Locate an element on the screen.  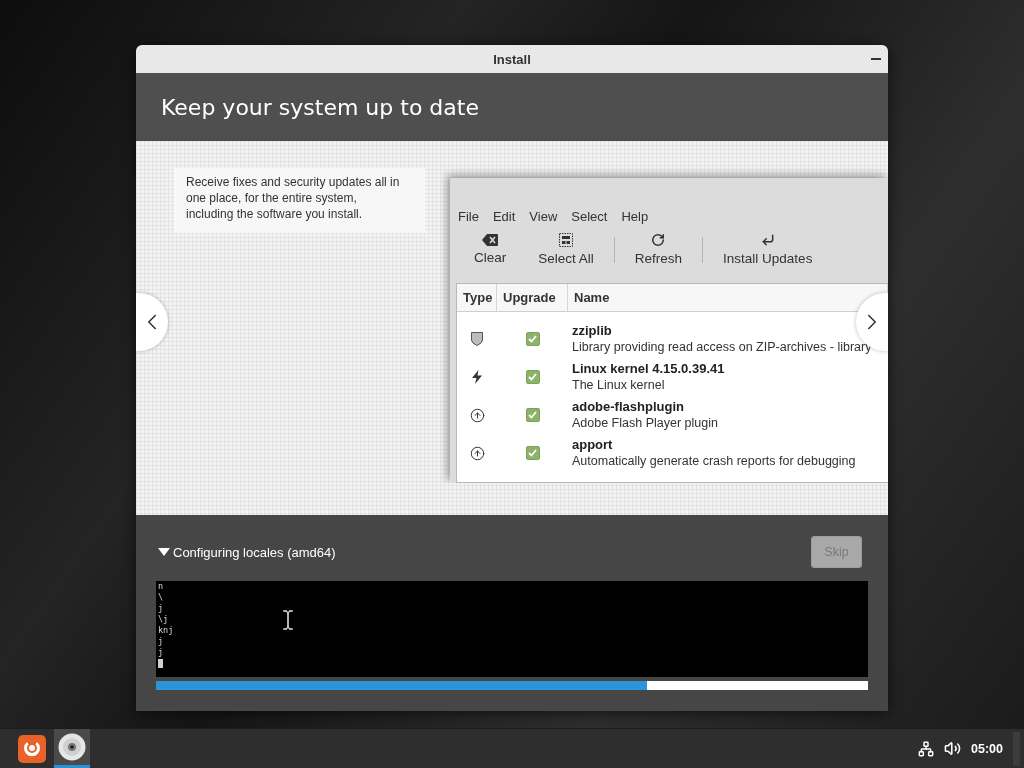
package-description: Library providing read access on ZIP-archives - library is located at coordinates (722, 347).